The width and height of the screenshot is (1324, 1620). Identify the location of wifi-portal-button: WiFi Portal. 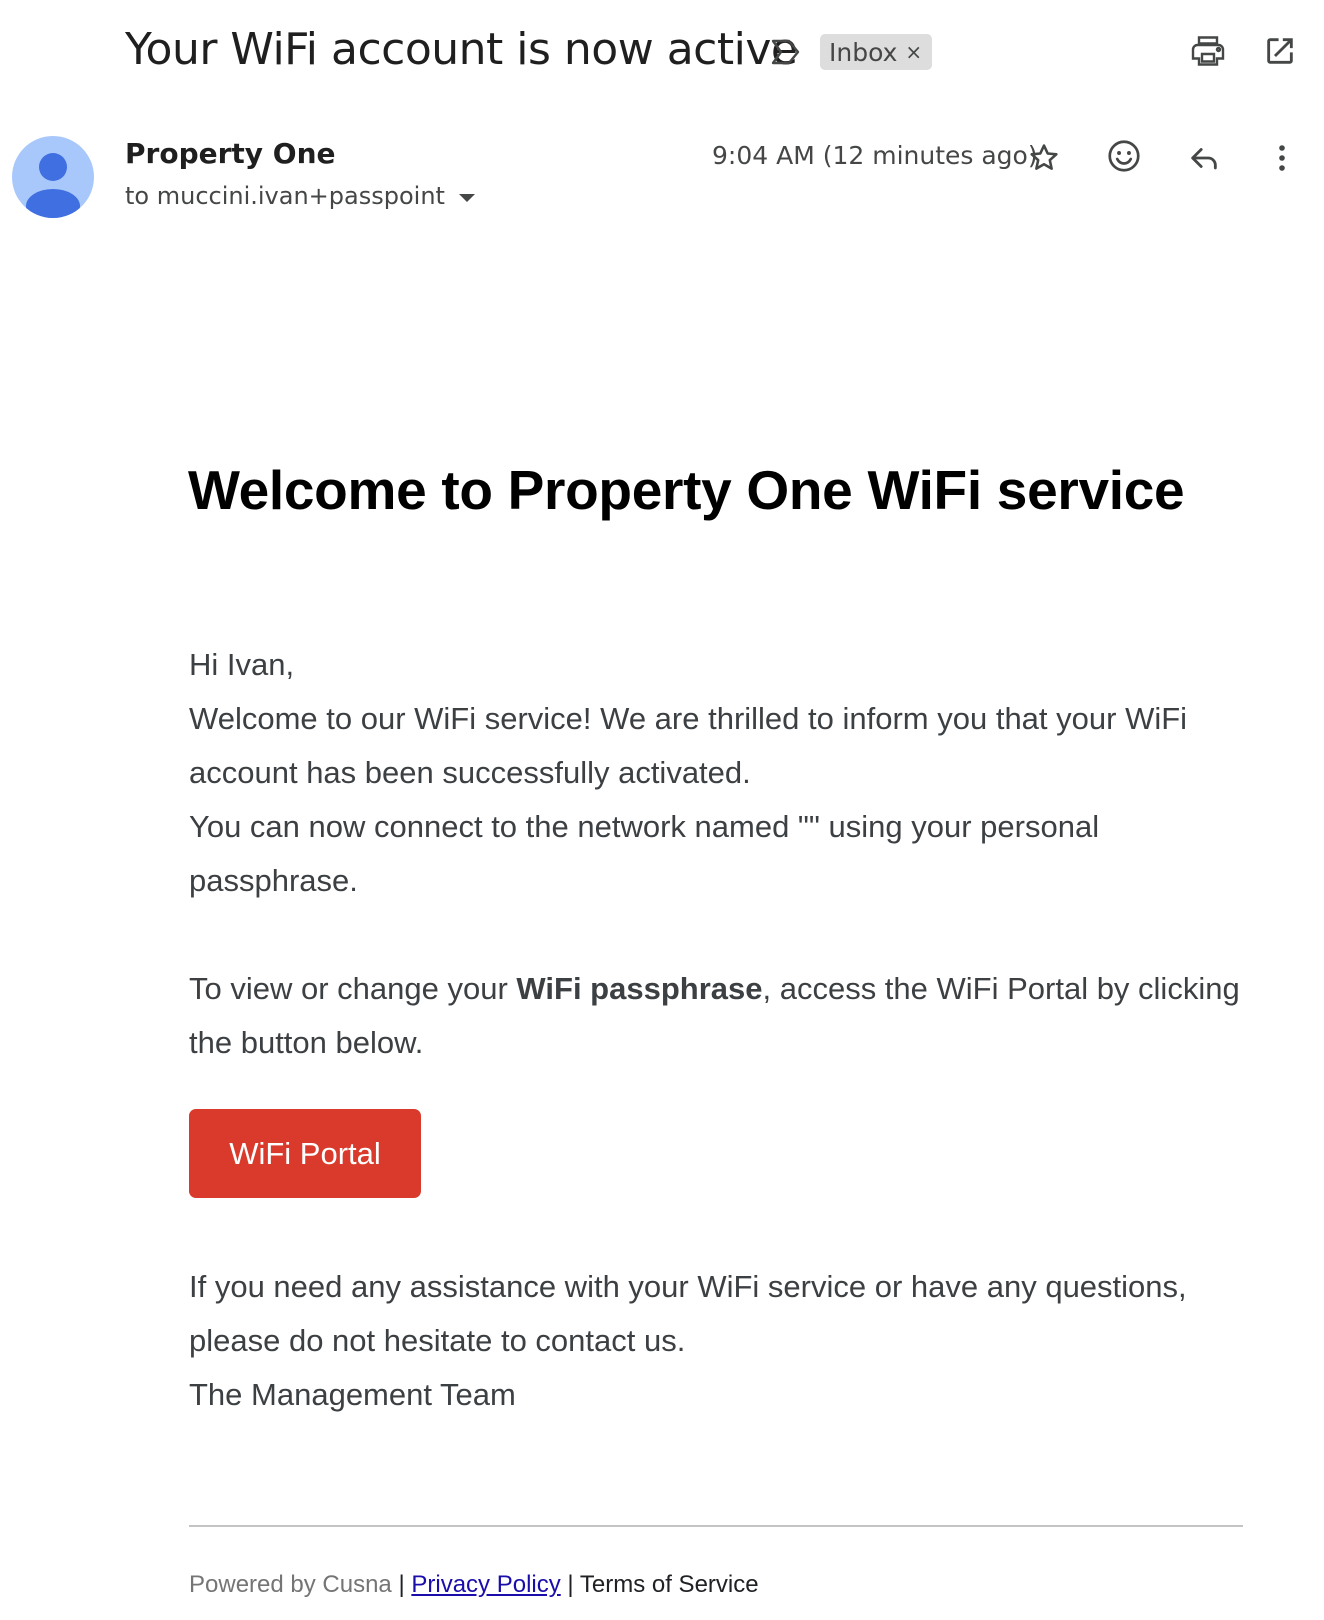
(305, 1153).